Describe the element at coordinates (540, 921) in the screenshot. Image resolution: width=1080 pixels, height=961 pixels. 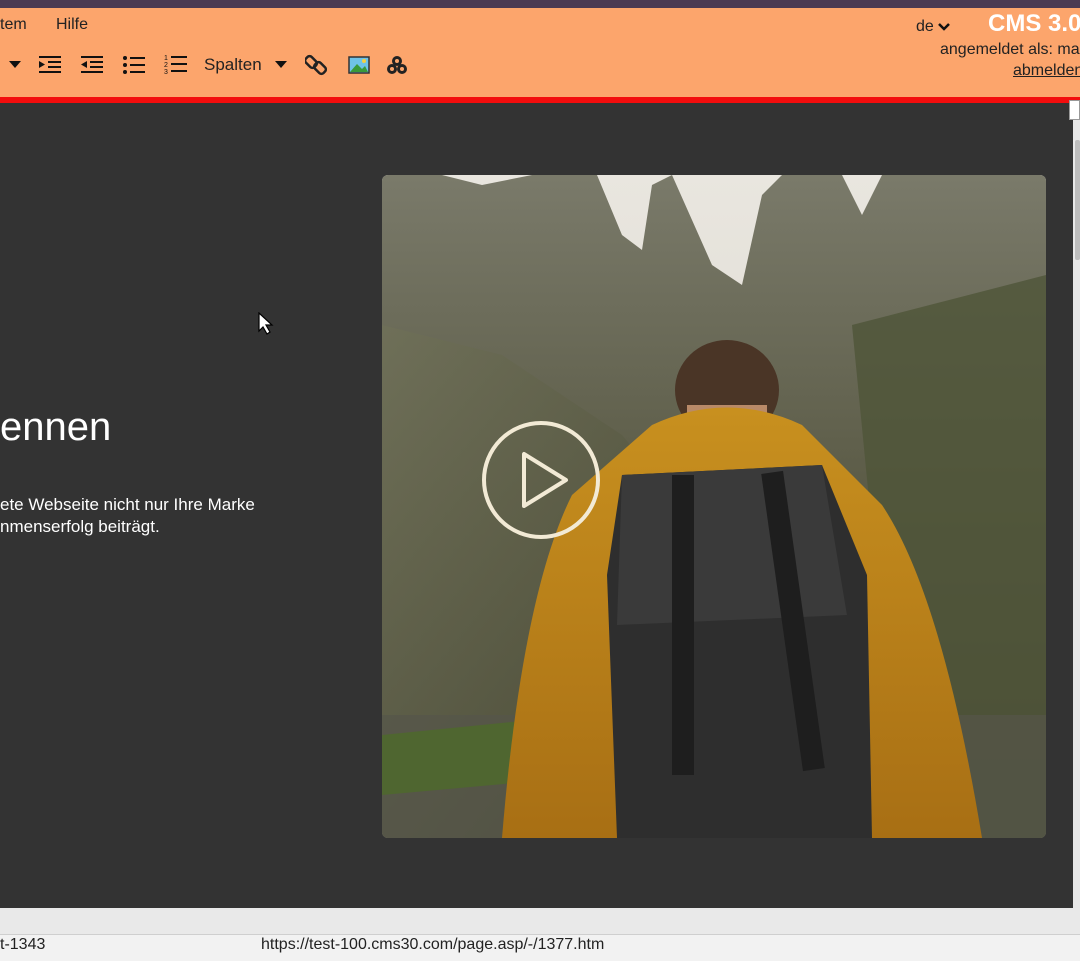
I see `page-footer-area` at that location.